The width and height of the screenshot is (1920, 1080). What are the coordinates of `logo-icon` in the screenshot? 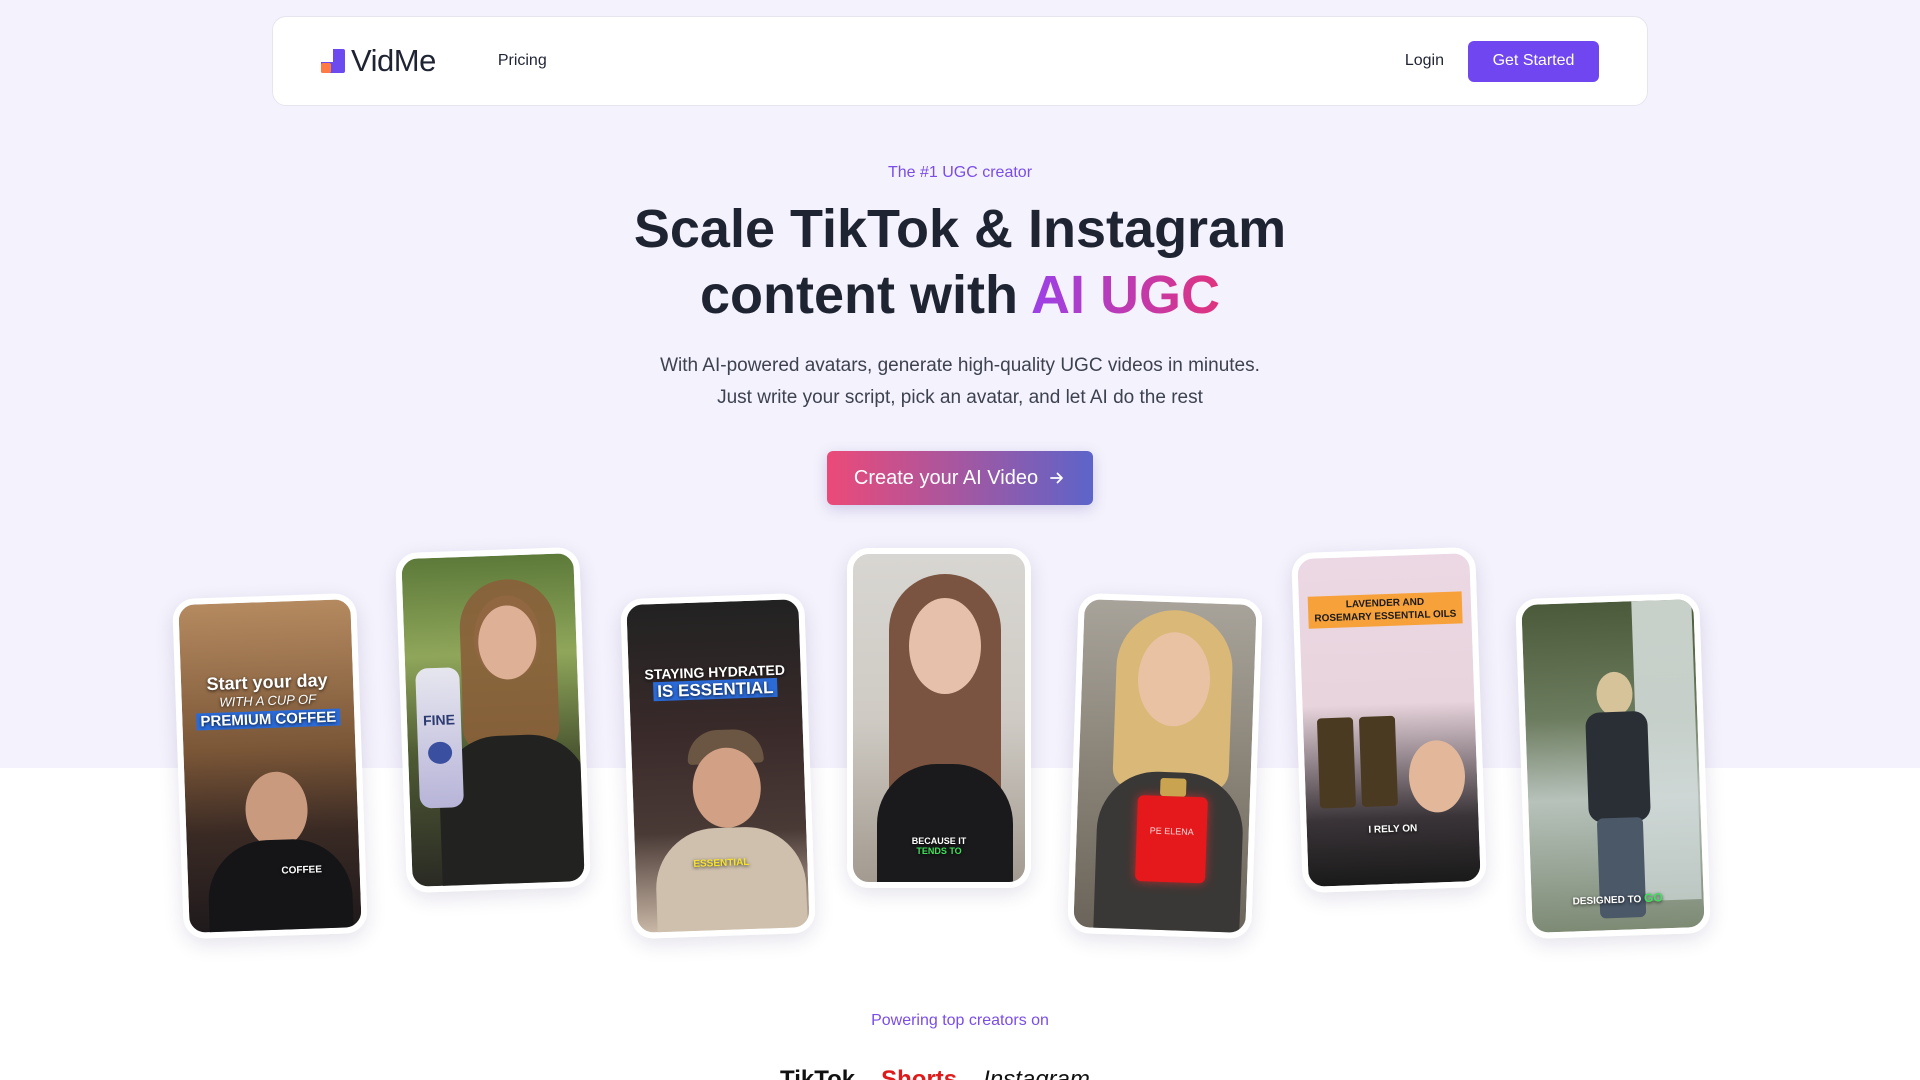 It's located at (333, 61).